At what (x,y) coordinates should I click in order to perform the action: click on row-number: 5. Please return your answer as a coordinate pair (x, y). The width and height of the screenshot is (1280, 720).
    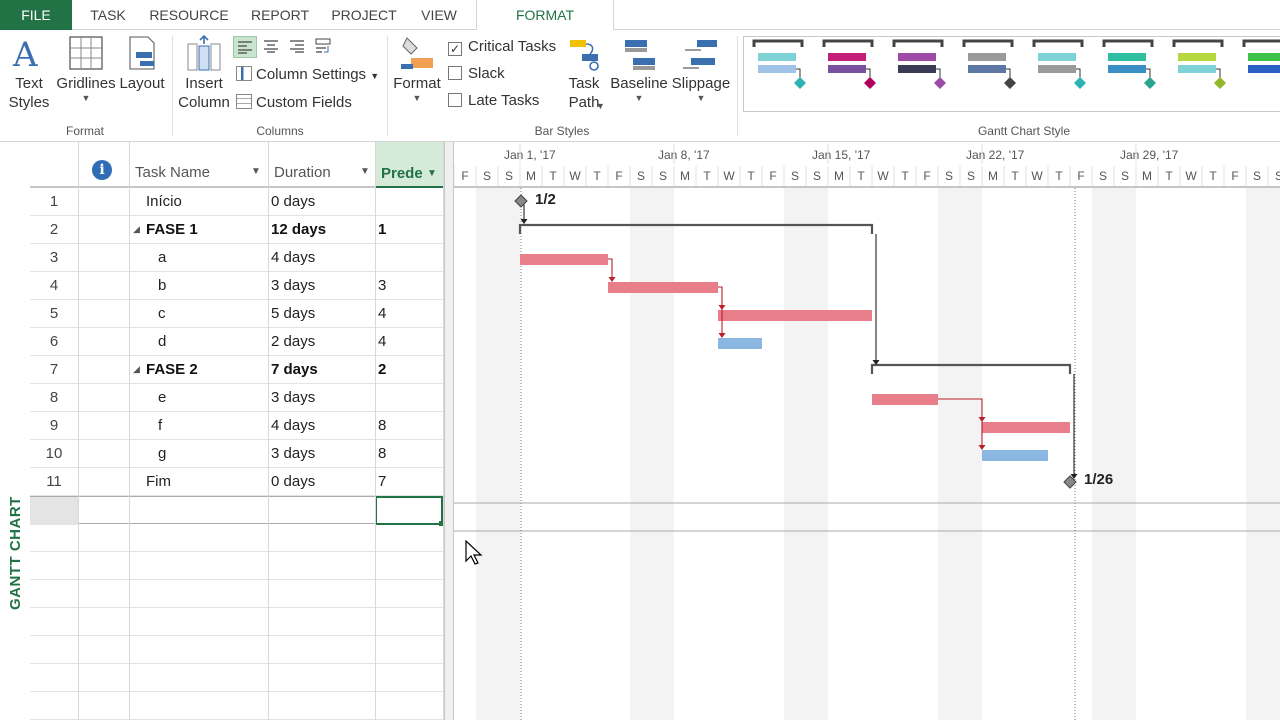
    Looking at the image, I should click on (54, 313).